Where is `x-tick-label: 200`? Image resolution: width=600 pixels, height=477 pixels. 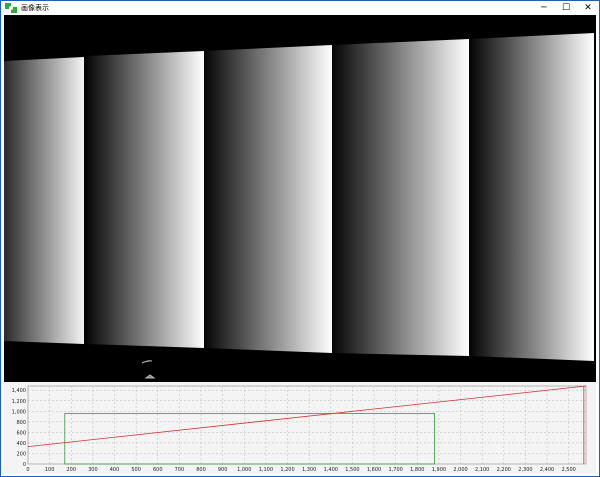
x-tick-label: 200 is located at coordinates (71, 470).